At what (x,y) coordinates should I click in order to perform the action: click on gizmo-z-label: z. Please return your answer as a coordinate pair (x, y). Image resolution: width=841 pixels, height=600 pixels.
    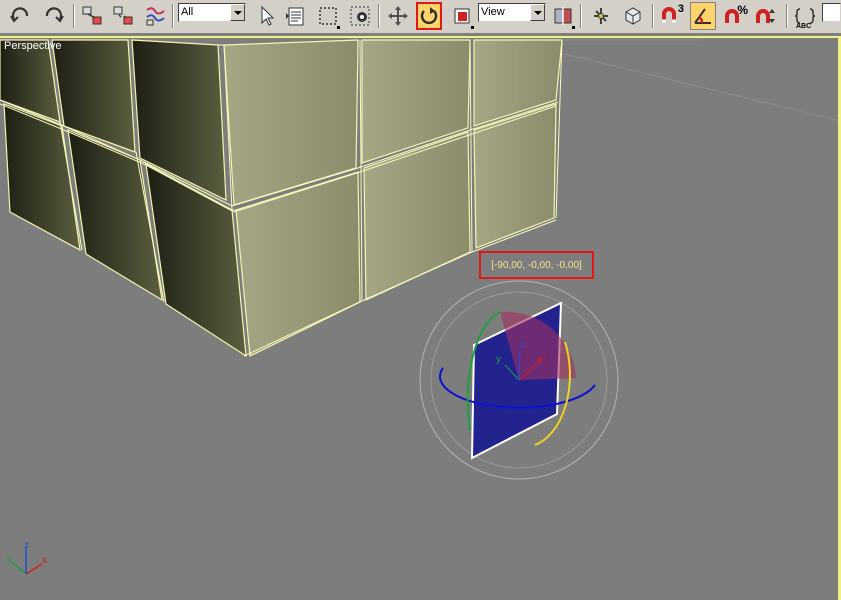
    Looking at the image, I should click on (522, 345).